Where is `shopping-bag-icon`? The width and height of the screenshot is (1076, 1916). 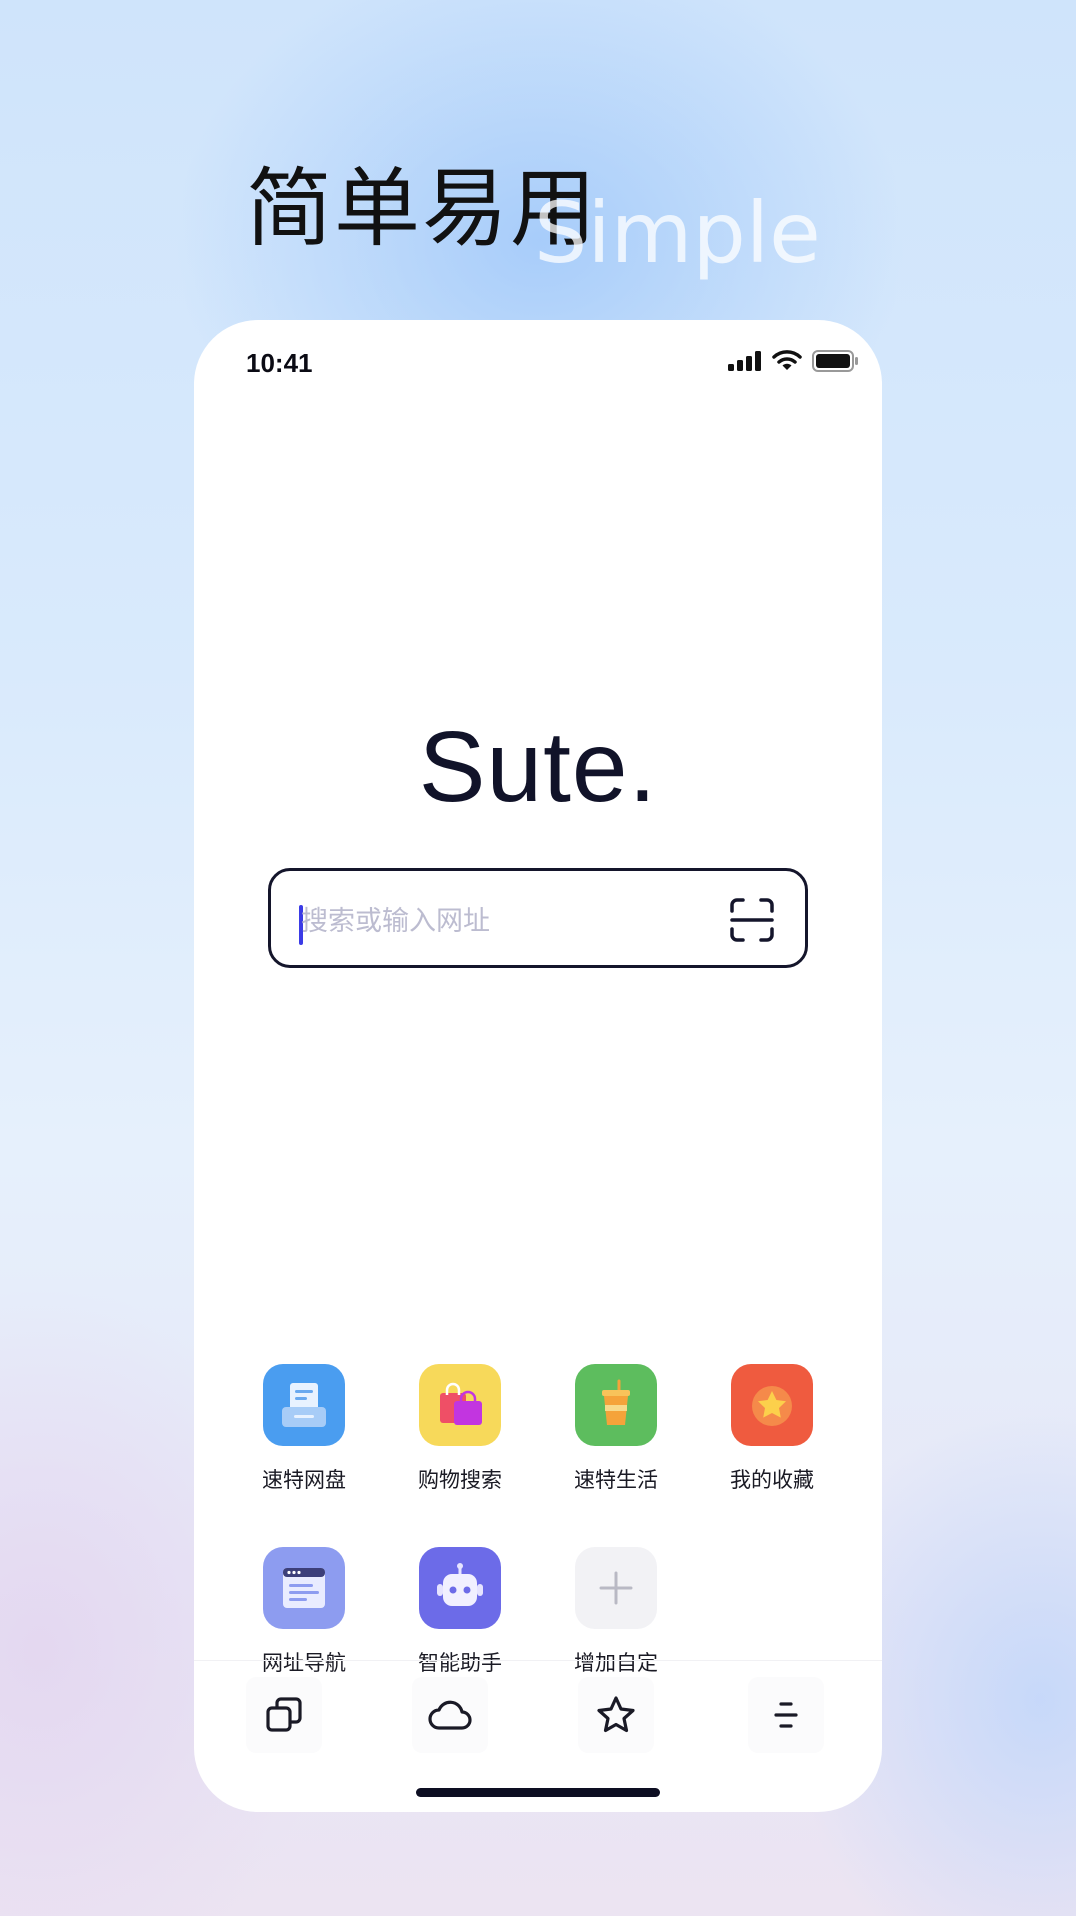
shopping-bag-icon is located at coordinates (460, 1405).